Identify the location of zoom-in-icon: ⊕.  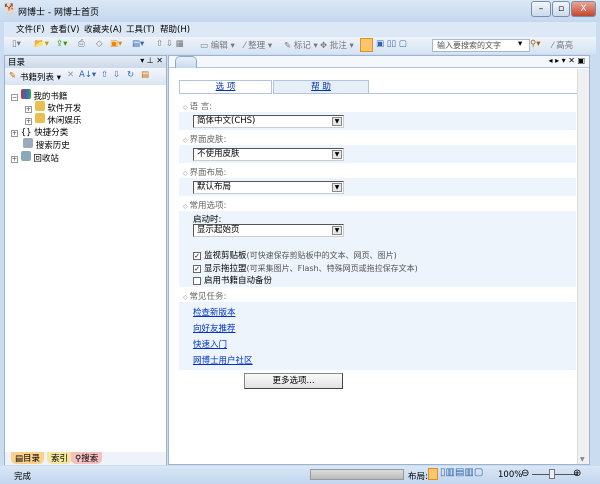
(577, 473).